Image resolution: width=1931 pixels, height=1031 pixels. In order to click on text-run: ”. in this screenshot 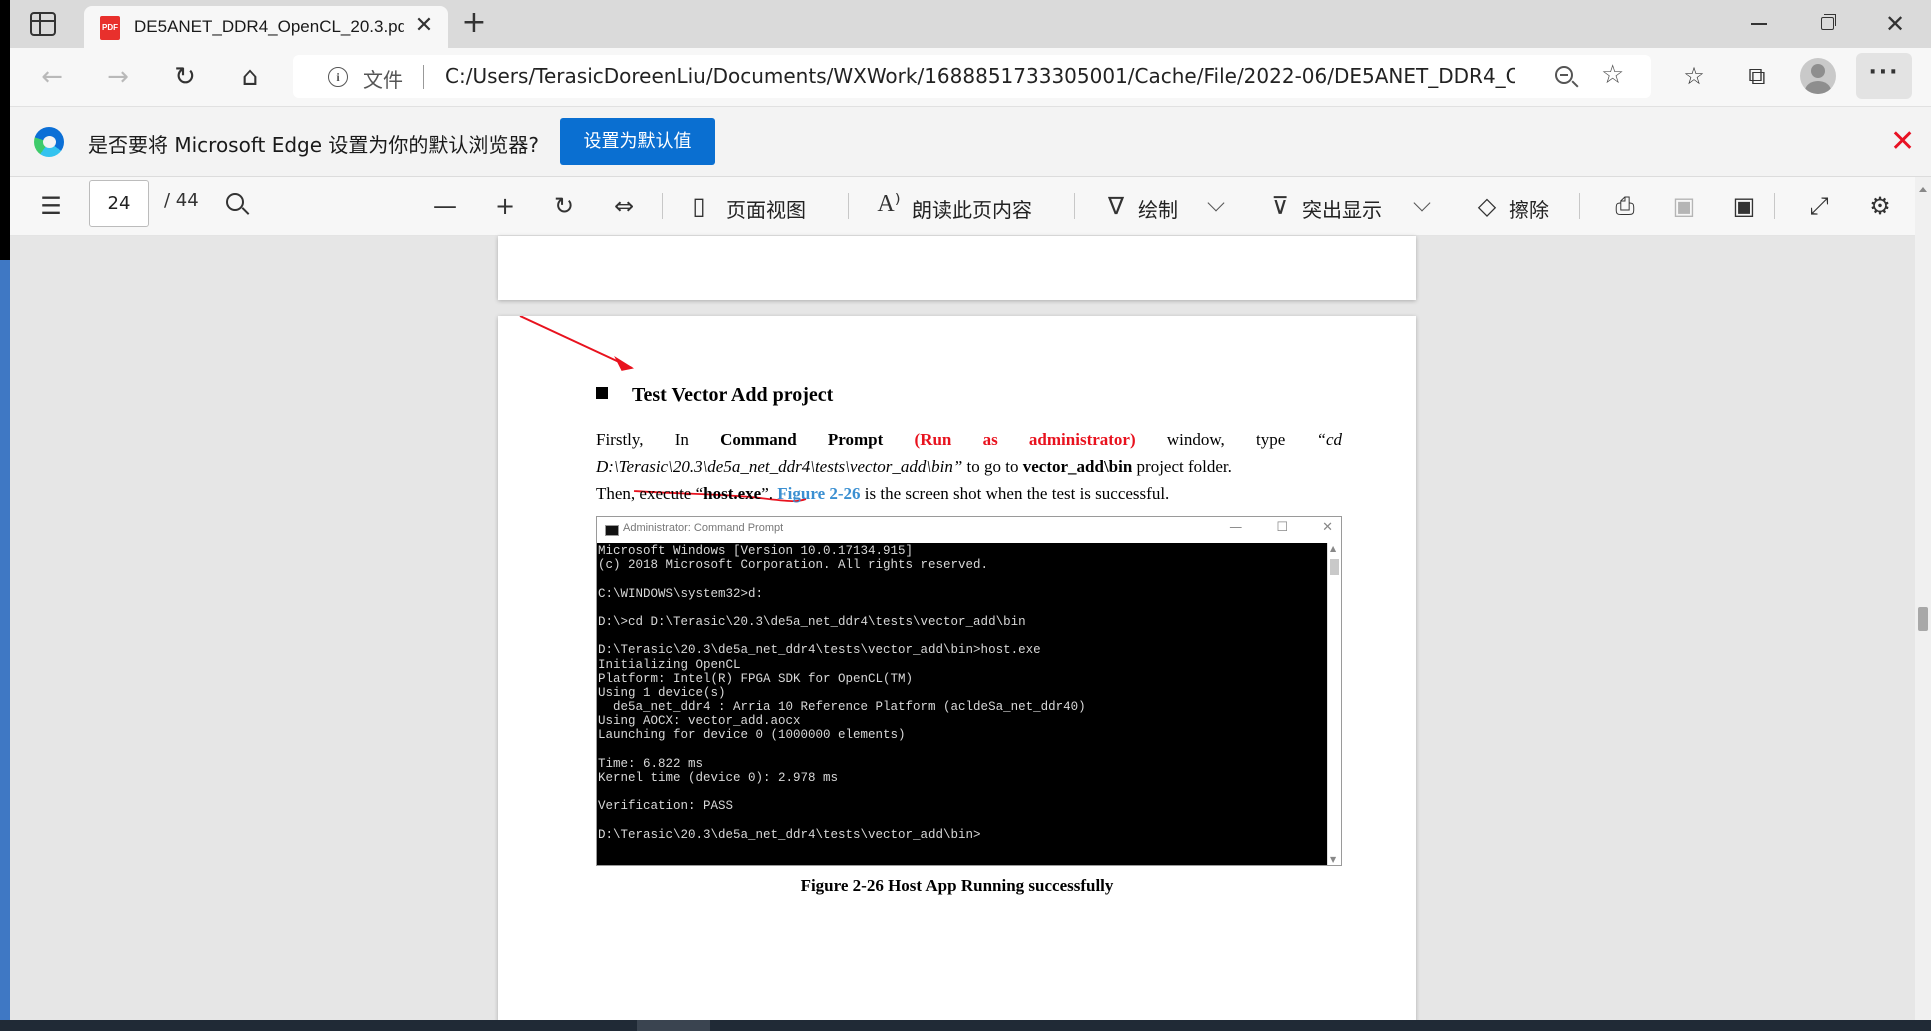, I will do `click(769, 493)`.